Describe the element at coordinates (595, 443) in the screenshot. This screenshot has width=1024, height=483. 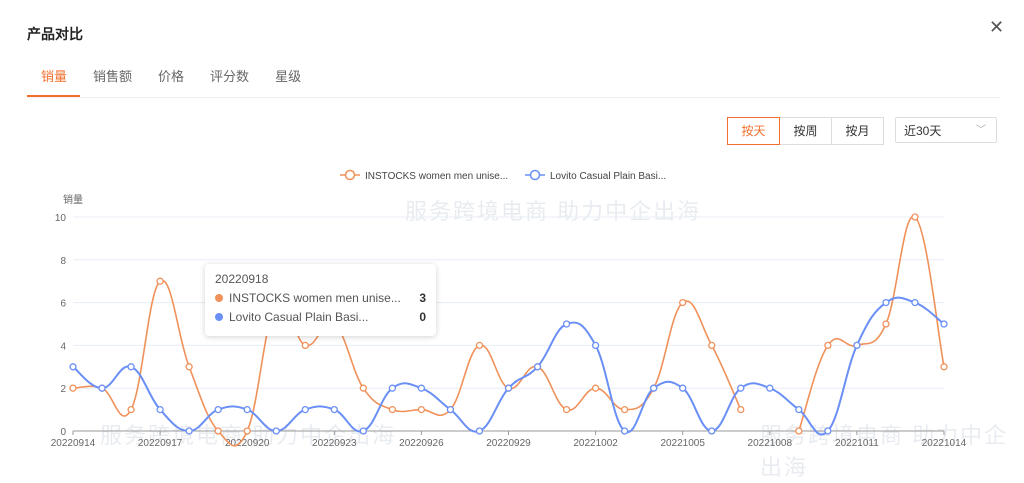
I see `x-tick-label: 20221002` at that location.